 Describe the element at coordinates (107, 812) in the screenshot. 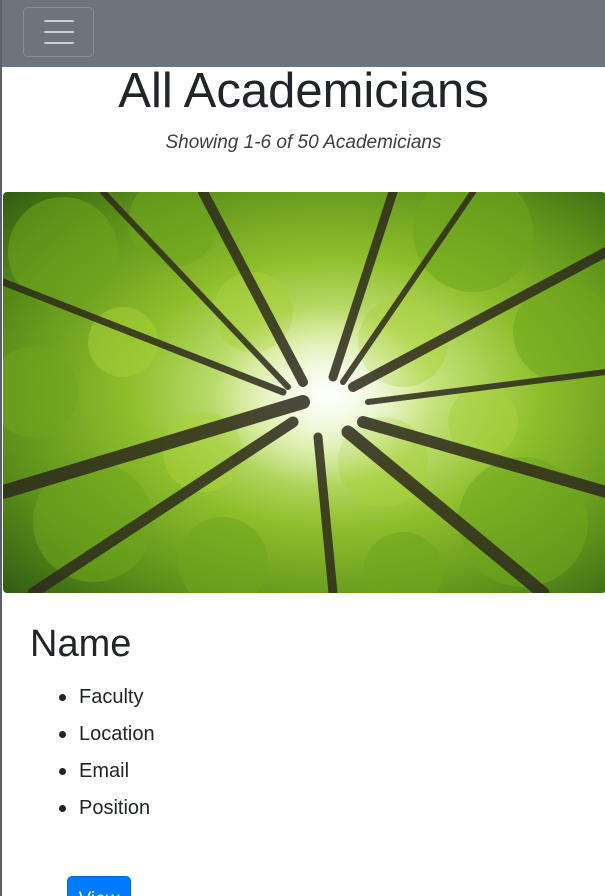

I see `detail-position: Position` at that location.